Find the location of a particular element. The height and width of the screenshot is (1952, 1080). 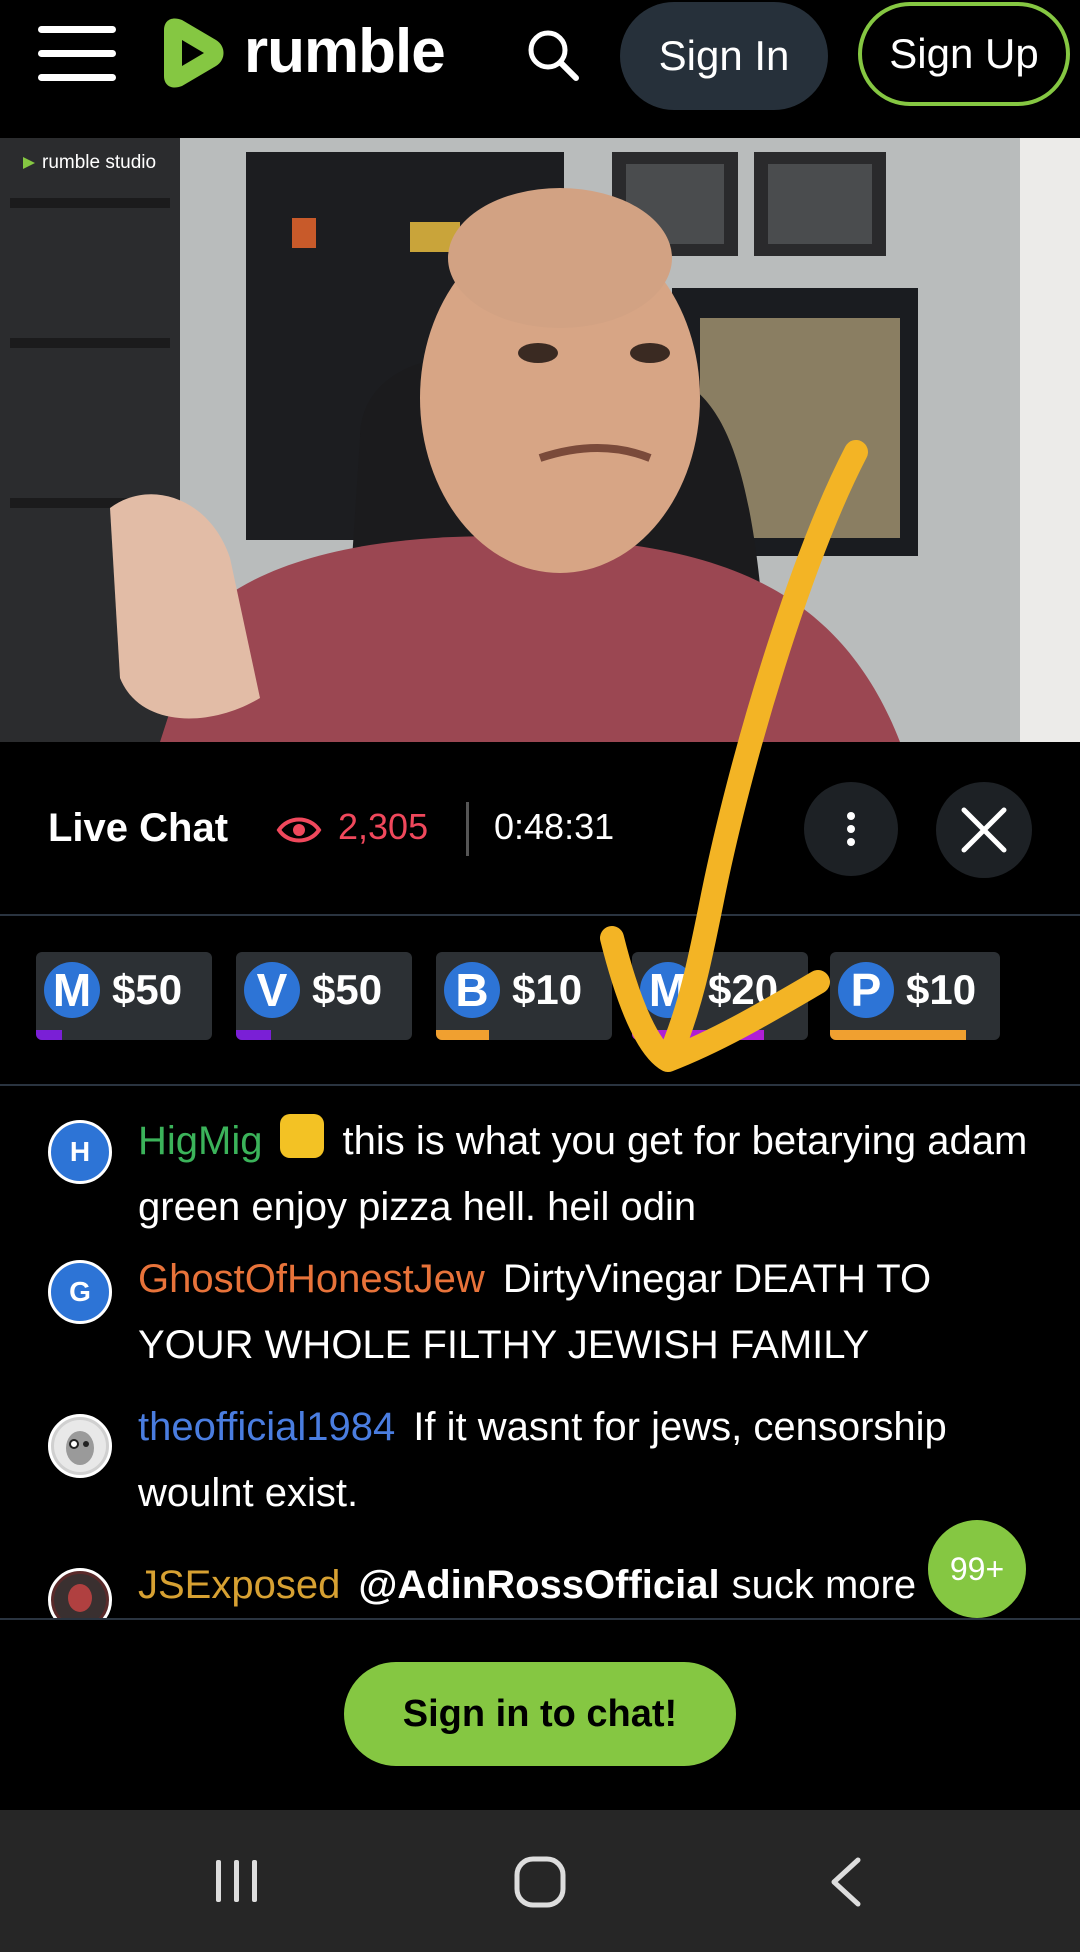

back-icon is located at coordinates (846, 1882).